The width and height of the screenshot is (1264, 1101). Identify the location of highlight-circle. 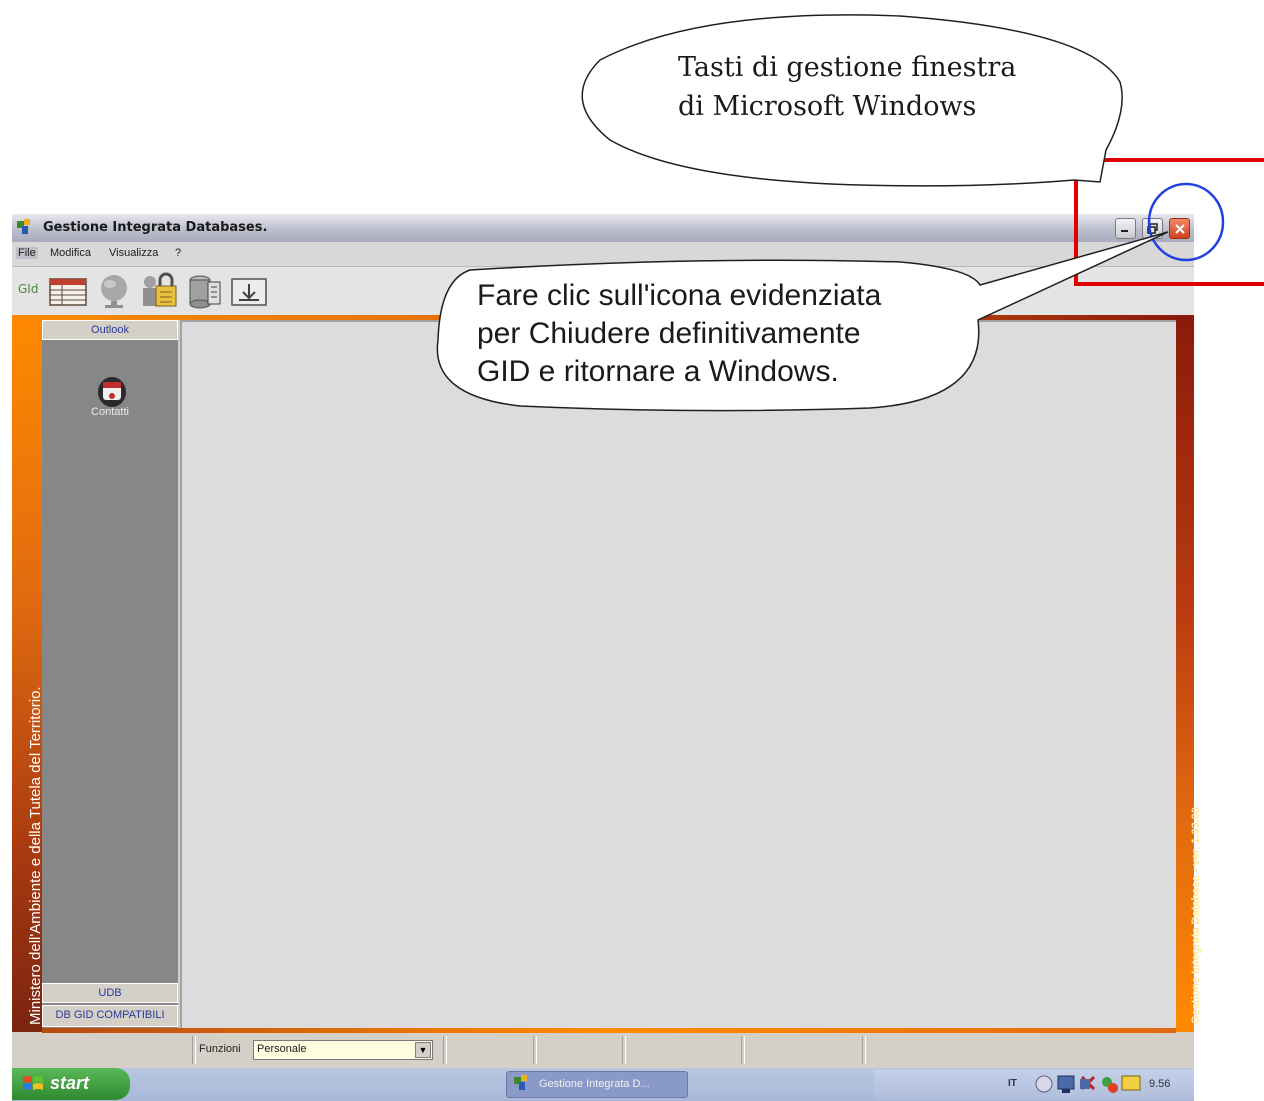
(1186, 222).